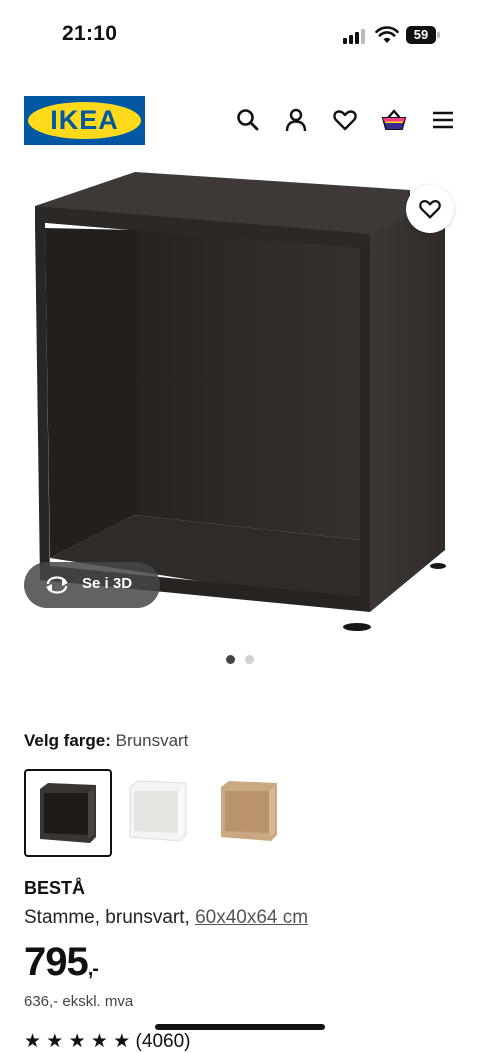  What do you see at coordinates (107, 583) in the screenshot?
I see `view-3d-label: Se i 3D` at bounding box center [107, 583].